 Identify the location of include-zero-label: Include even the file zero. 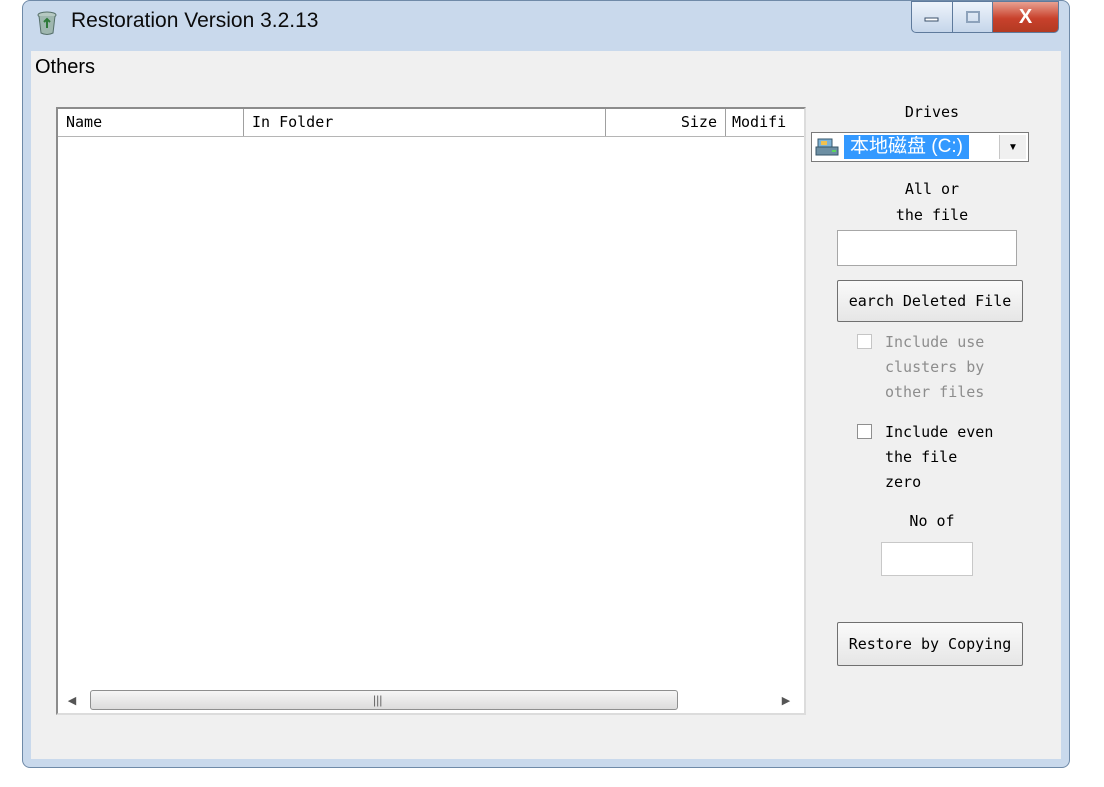
(939, 457).